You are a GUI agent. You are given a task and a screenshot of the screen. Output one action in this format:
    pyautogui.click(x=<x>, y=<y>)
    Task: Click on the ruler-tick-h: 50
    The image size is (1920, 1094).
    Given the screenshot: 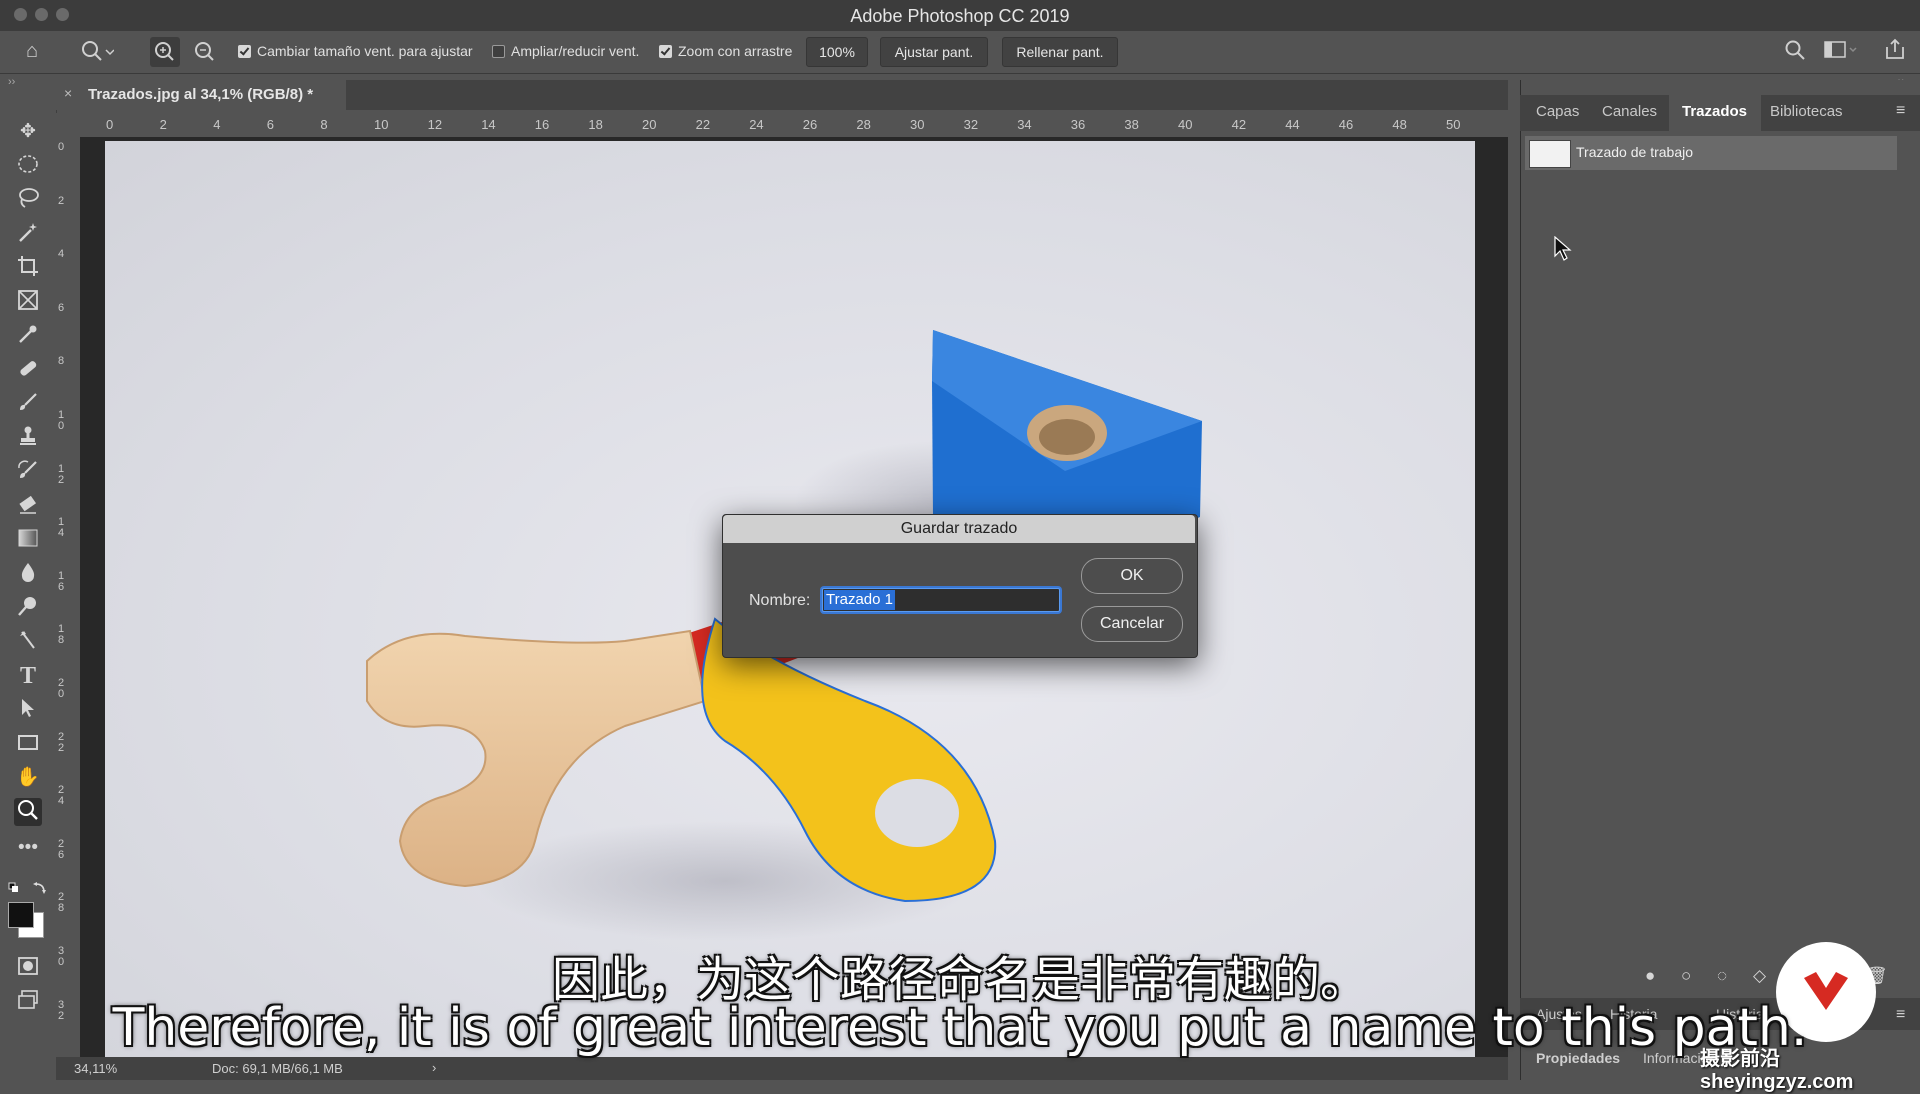 What is the action you would take?
    pyautogui.click(x=1453, y=124)
    